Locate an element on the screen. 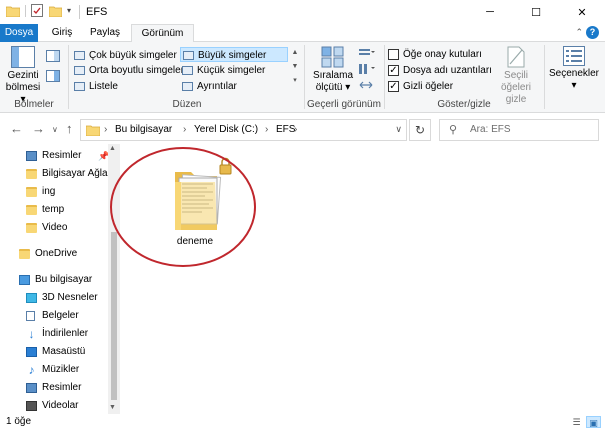 This screenshot has height=431, width=605. quick-access-toolbar: ▾ is located at coordinates (38, 10).